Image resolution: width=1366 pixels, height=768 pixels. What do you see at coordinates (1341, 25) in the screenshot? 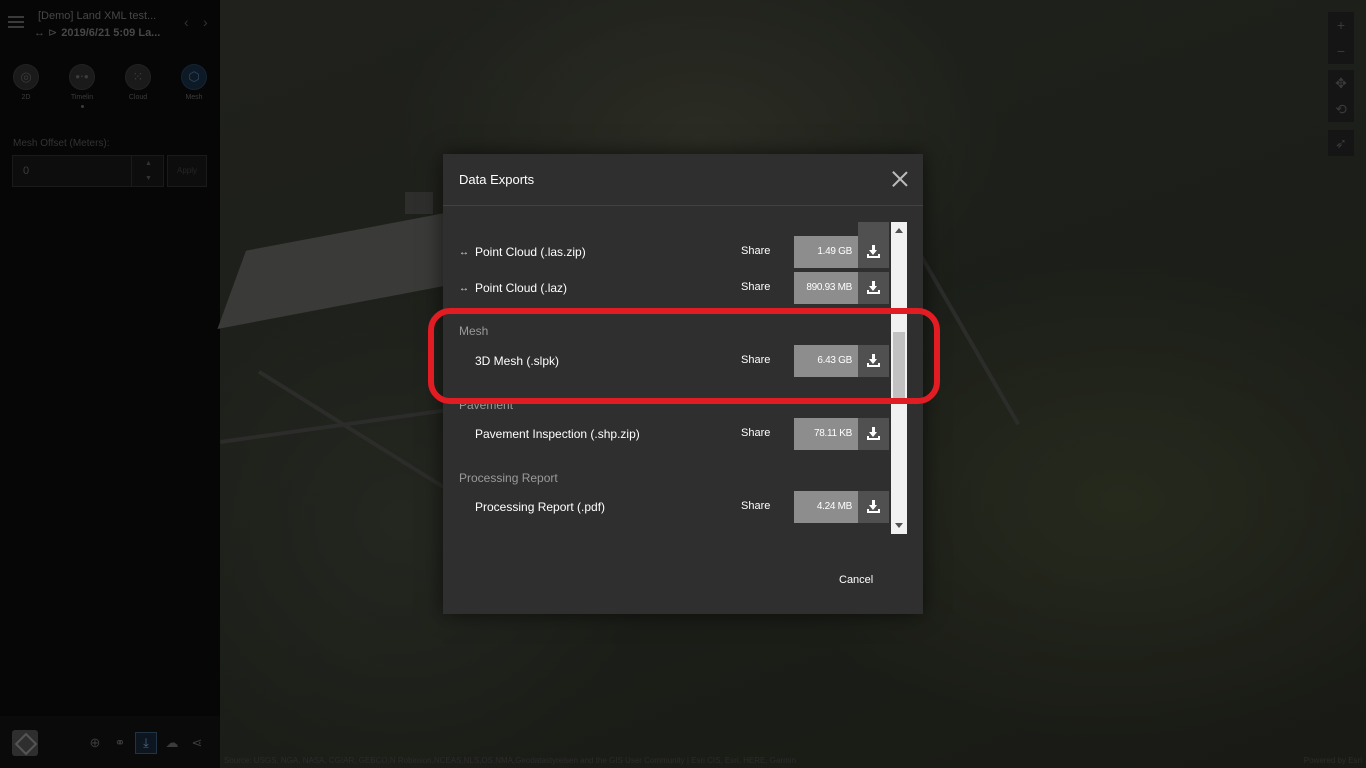
I see `zoom-in-button: +` at bounding box center [1341, 25].